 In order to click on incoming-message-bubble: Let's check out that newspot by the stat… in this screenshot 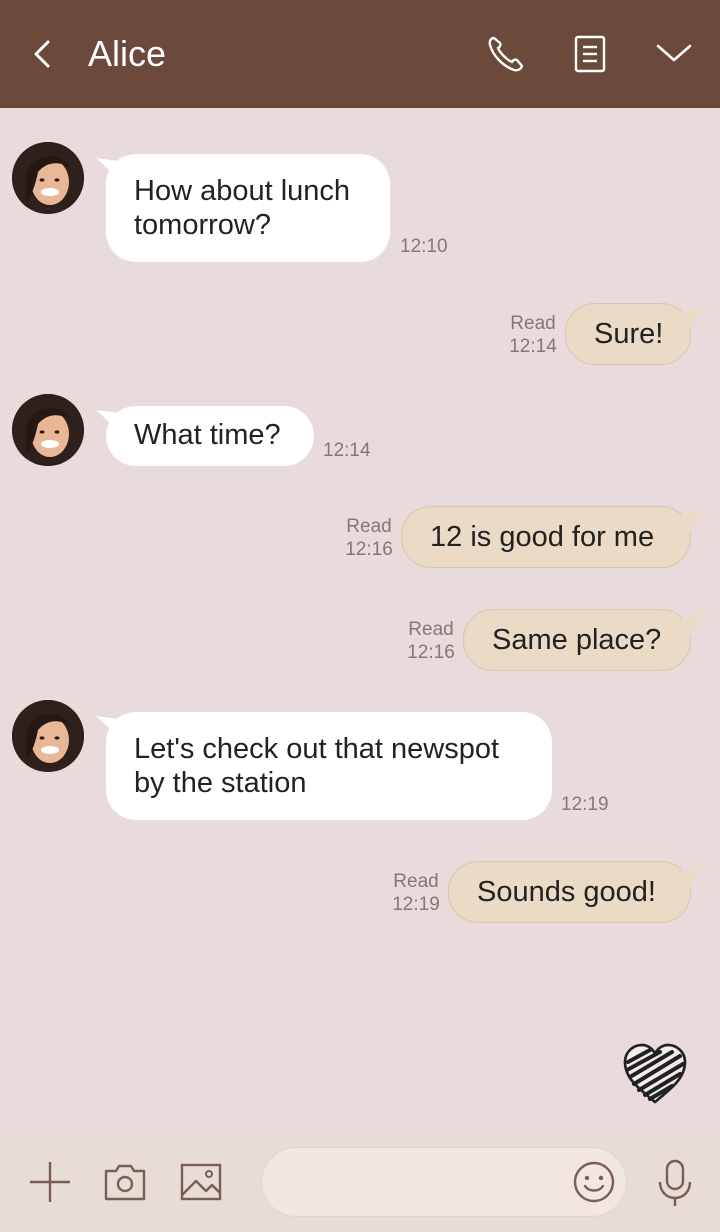, I will do `click(329, 766)`.